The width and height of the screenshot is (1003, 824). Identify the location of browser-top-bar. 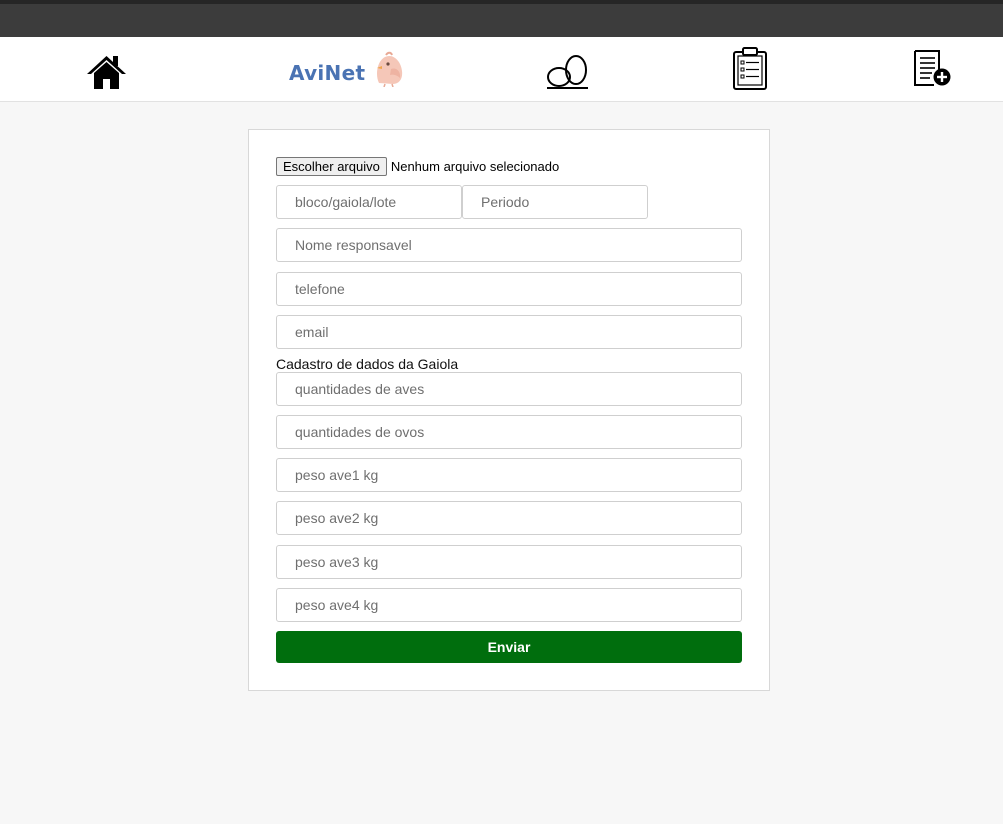
(501, 18).